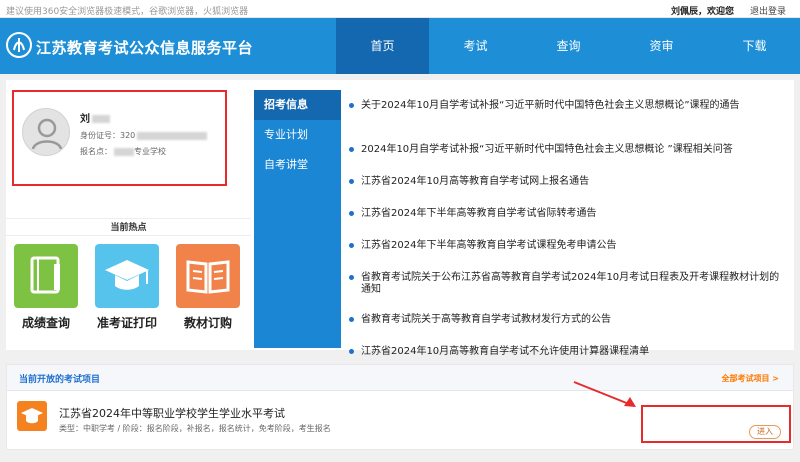 The width and height of the screenshot is (800, 462). Describe the element at coordinates (208, 322) in the screenshot. I see `textbook-order-label: 教材订购` at that location.